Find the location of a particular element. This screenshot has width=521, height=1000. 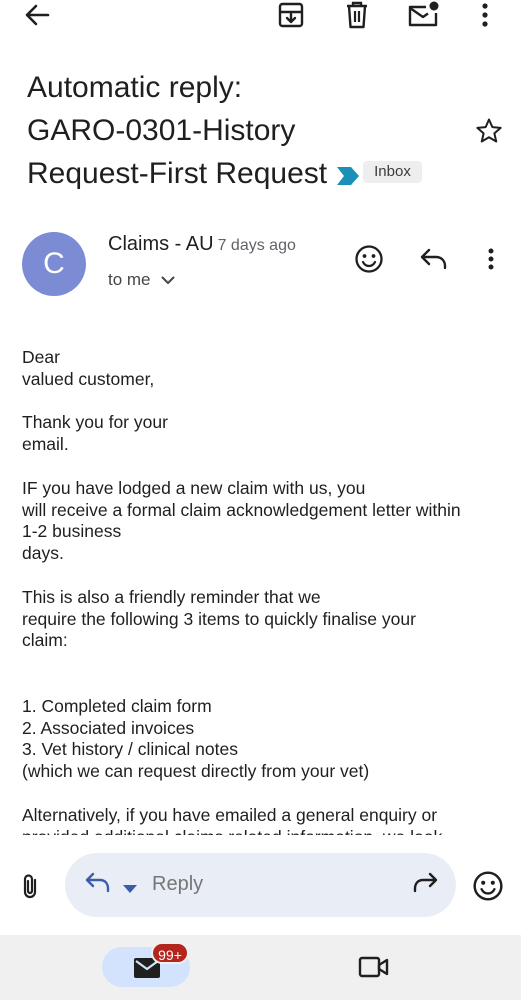

subject-line-1: Automatic reply: is located at coordinates (135, 87).